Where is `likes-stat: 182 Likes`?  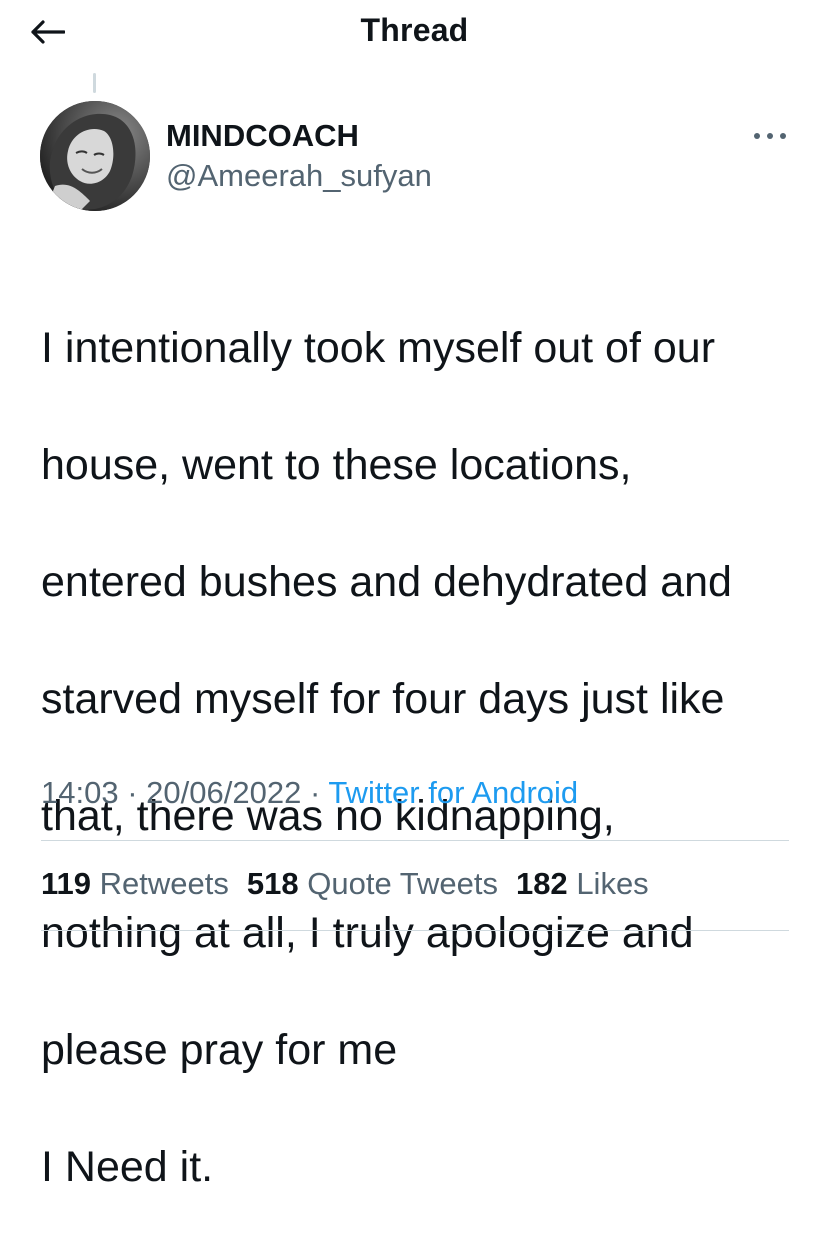
likes-stat: 182 Likes is located at coordinates (582, 884).